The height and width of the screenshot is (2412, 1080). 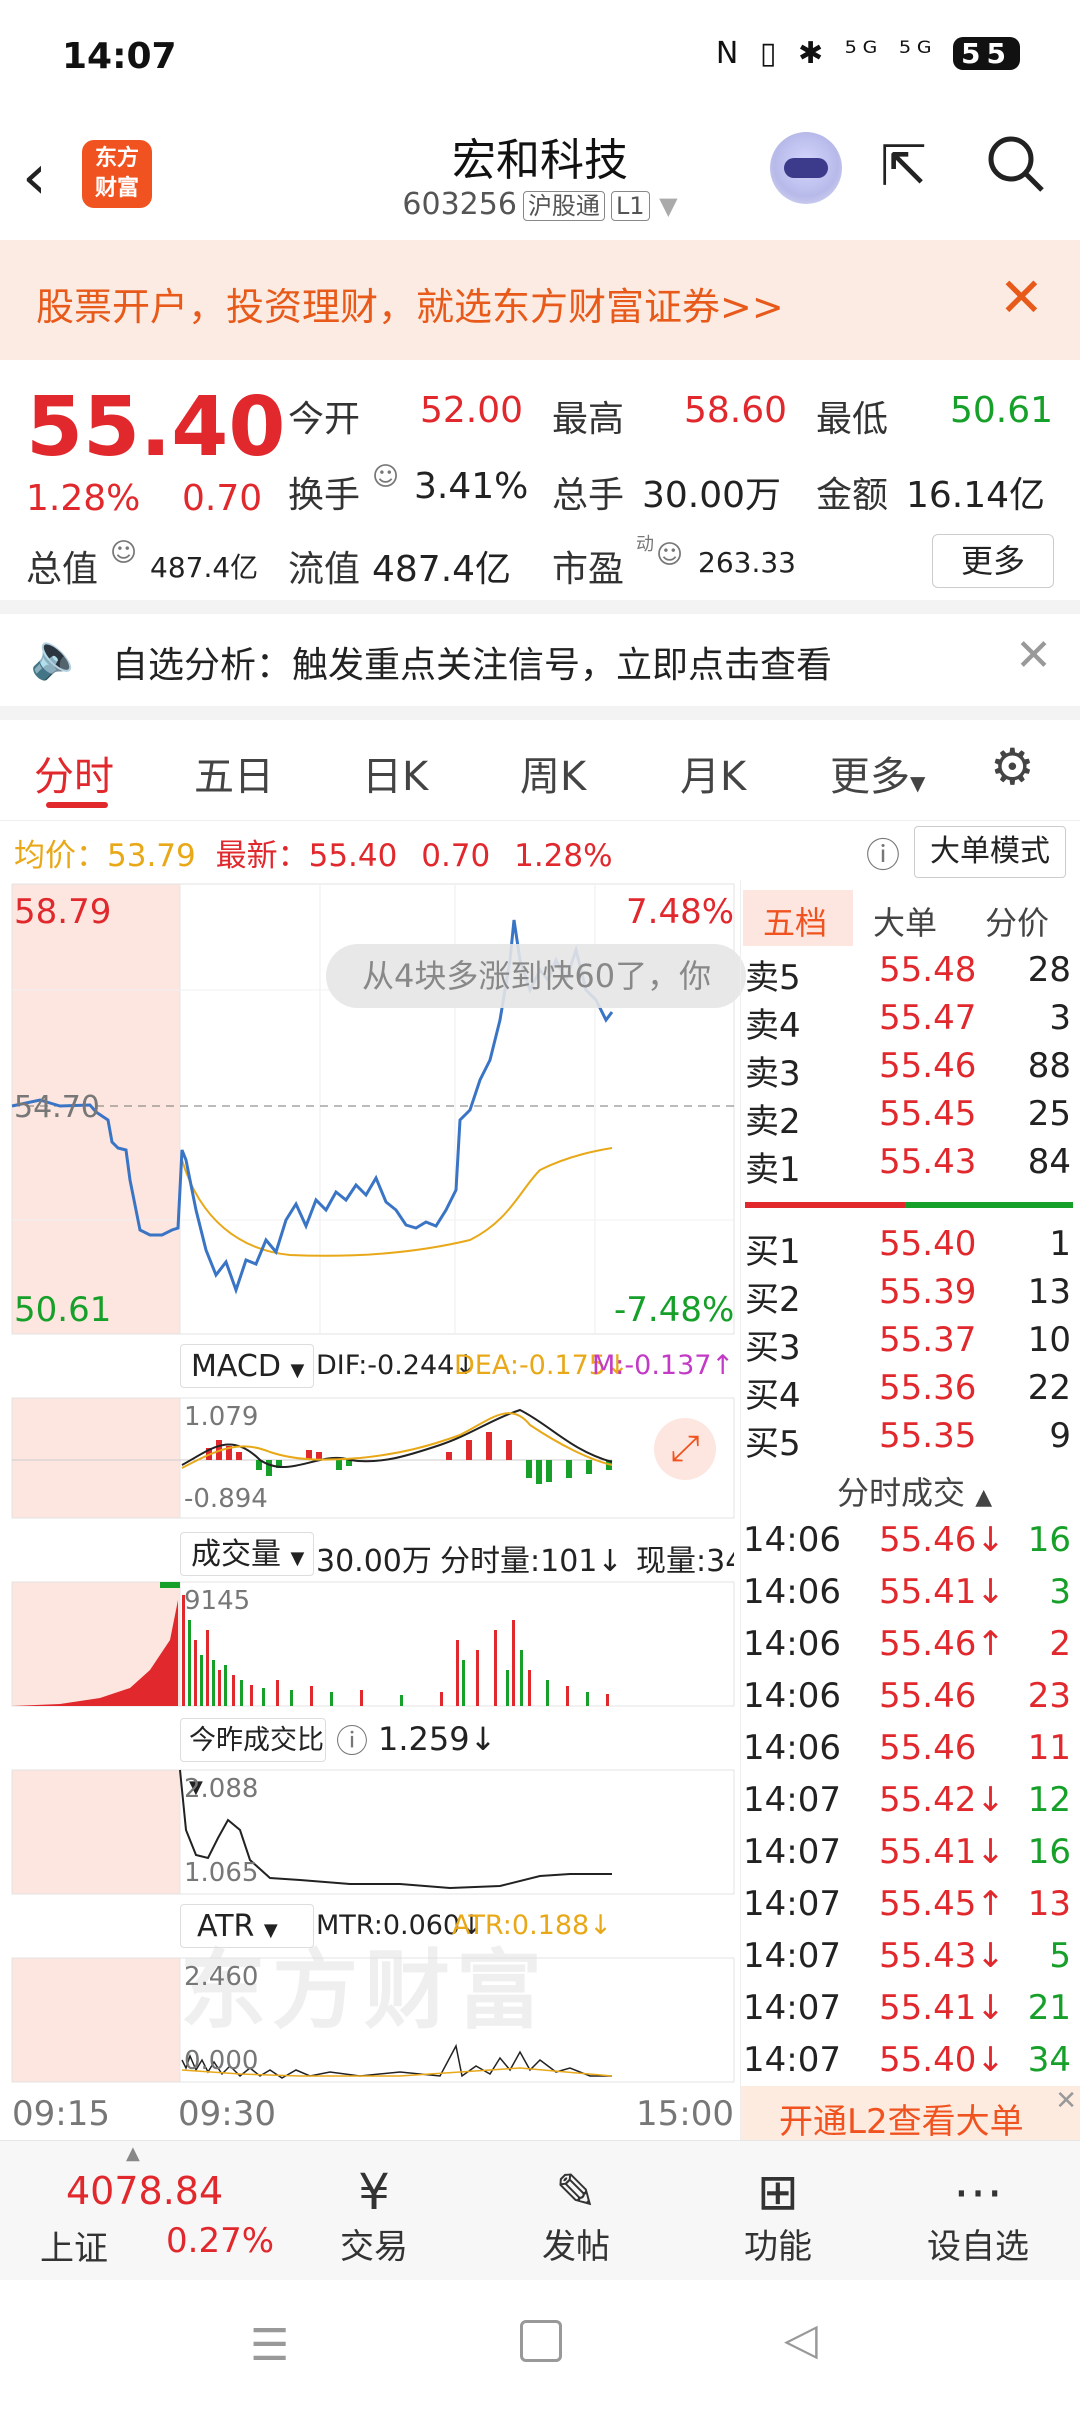 I want to click on more-button: 更多, so click(x=993, y=561).